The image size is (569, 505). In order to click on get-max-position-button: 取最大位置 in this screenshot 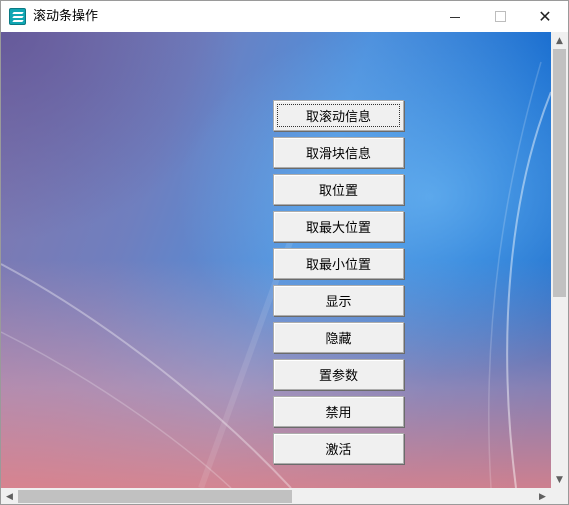, I will do `click(338, 226)`.